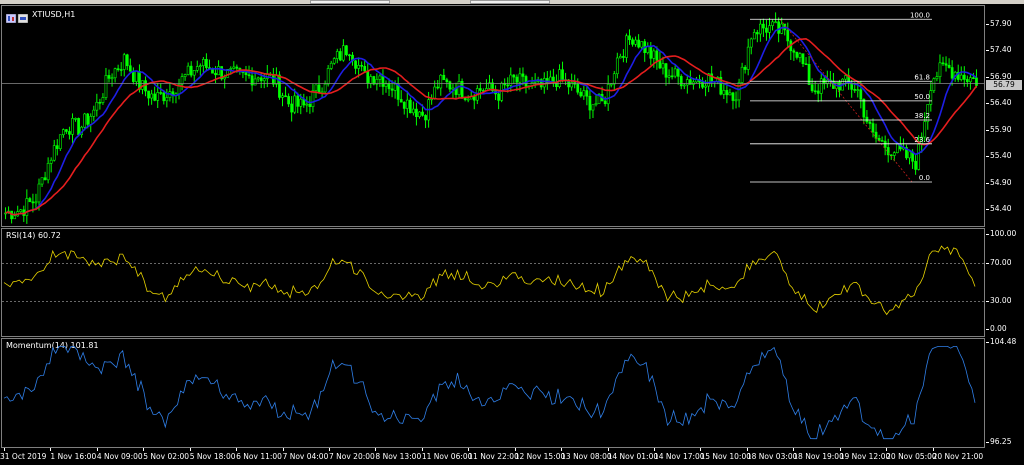 Image resolution: width=1024 pixels, height=465 pixels. What do you see at coordinates (633, 456) in the screenshot?
I see `time-tick-label: 14 Nov 01:00` at bounding box center [633, 456].